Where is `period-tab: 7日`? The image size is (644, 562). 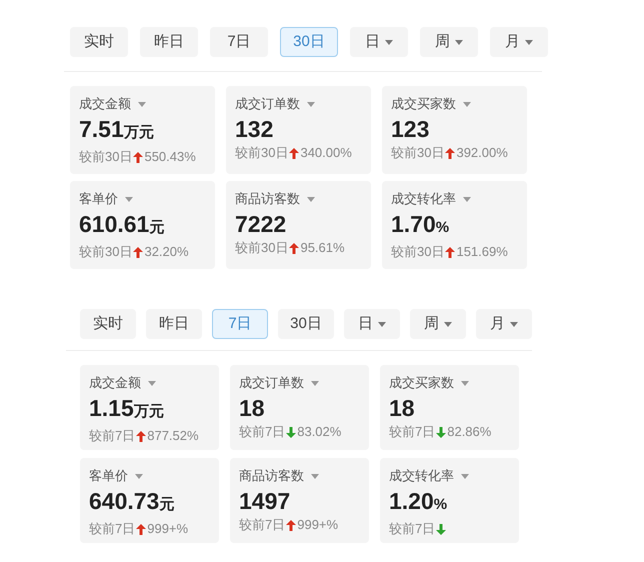
period-tab: 7日 is located at coordinates (239, 42).